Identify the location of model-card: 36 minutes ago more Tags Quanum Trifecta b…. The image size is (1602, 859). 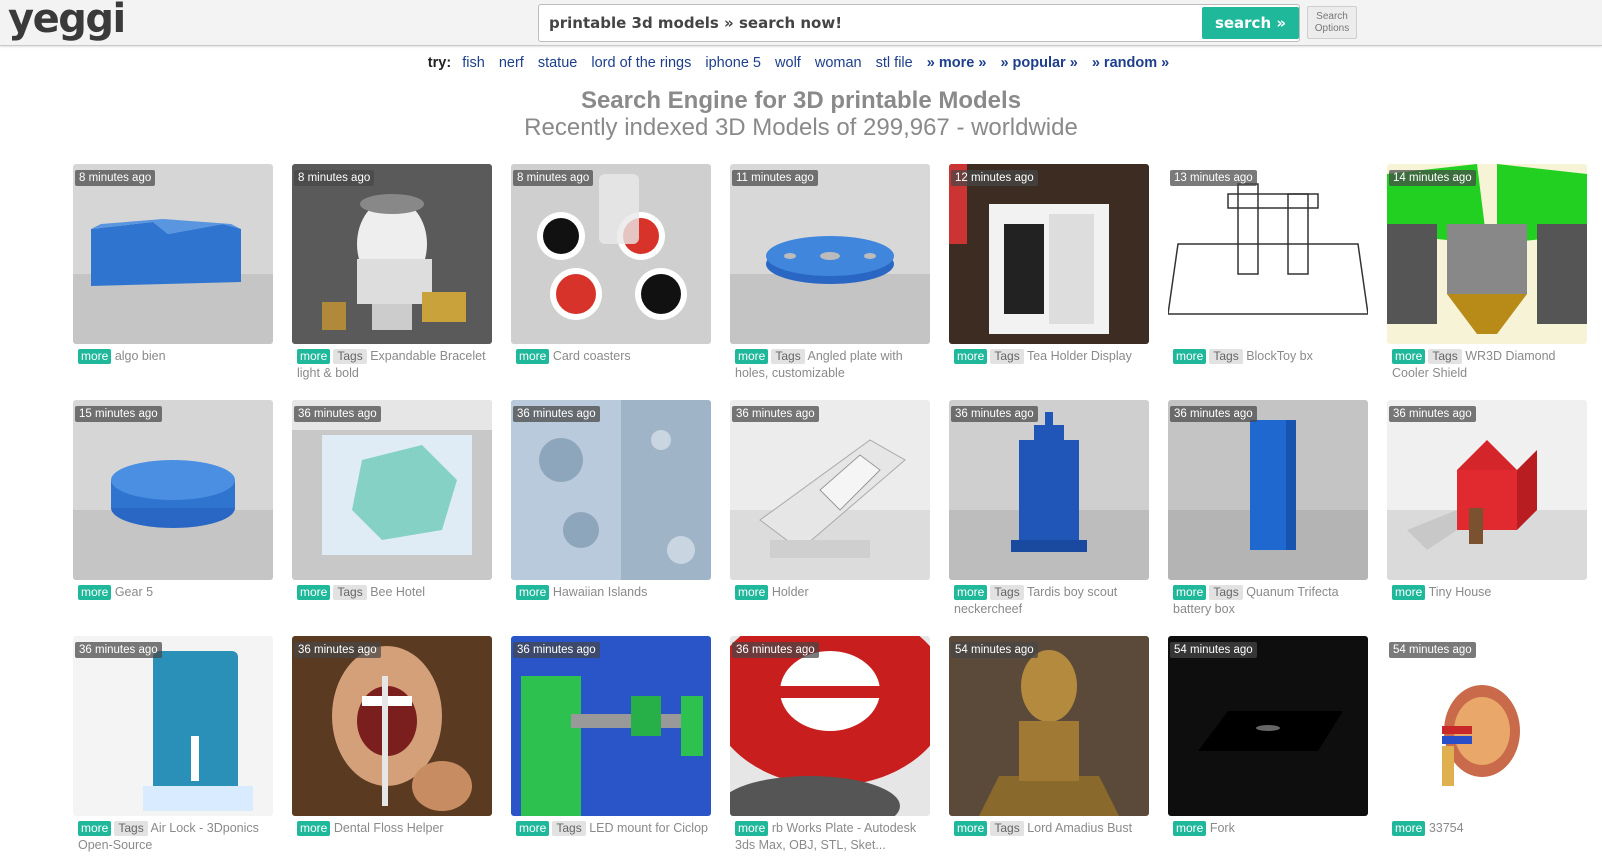
(1268, 508).